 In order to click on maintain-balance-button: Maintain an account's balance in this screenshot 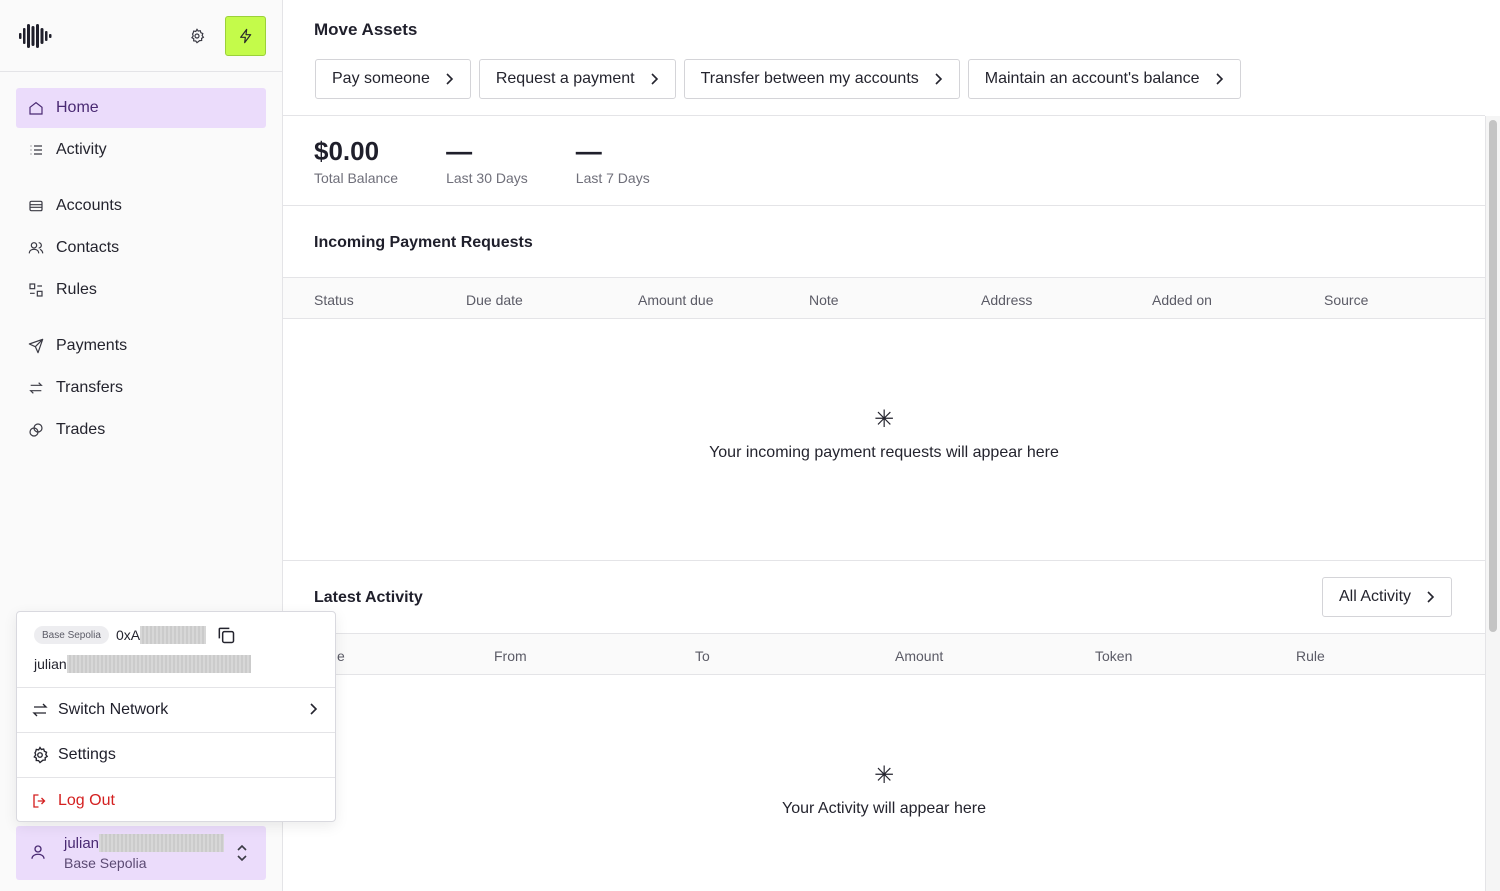, I will do `click(1104, 79)`.